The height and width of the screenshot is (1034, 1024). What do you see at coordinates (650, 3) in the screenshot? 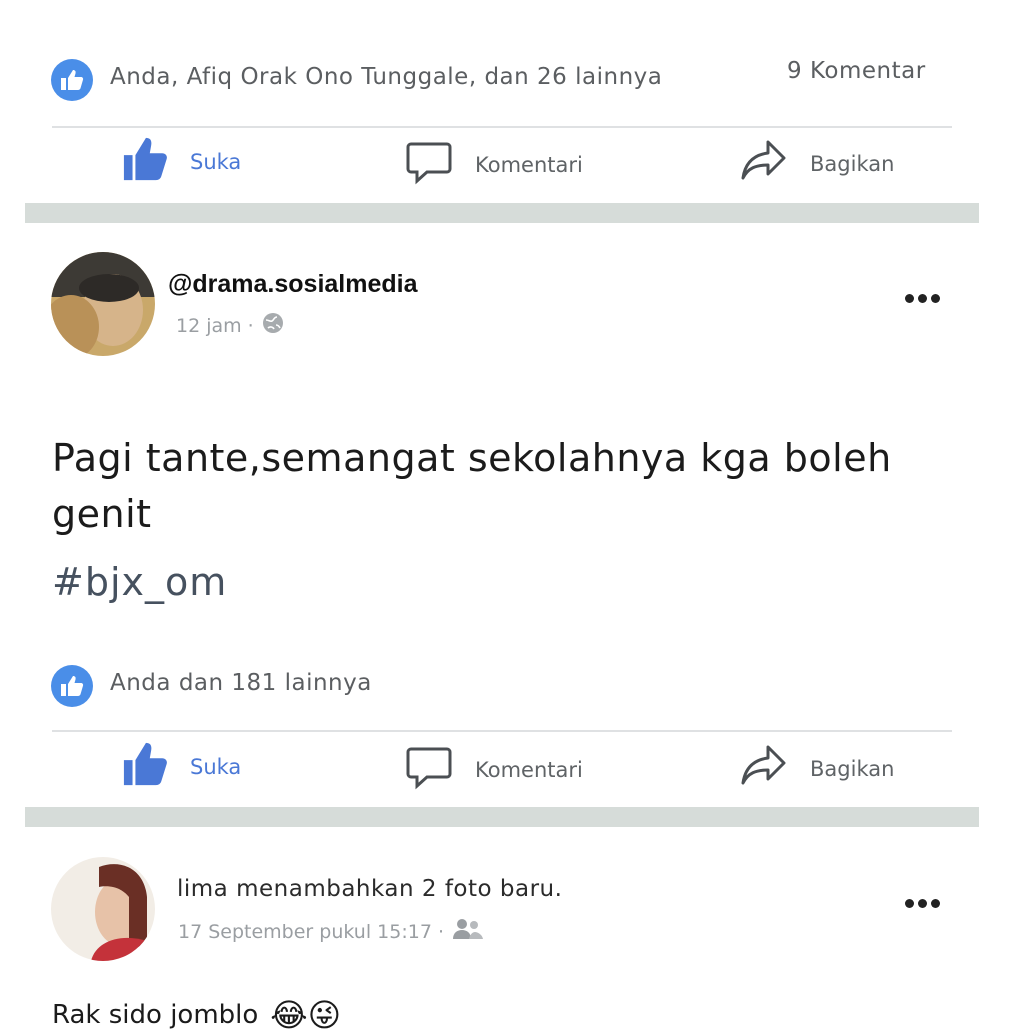
I see `cropped-emoji-row` at bounding box center [650, 3].